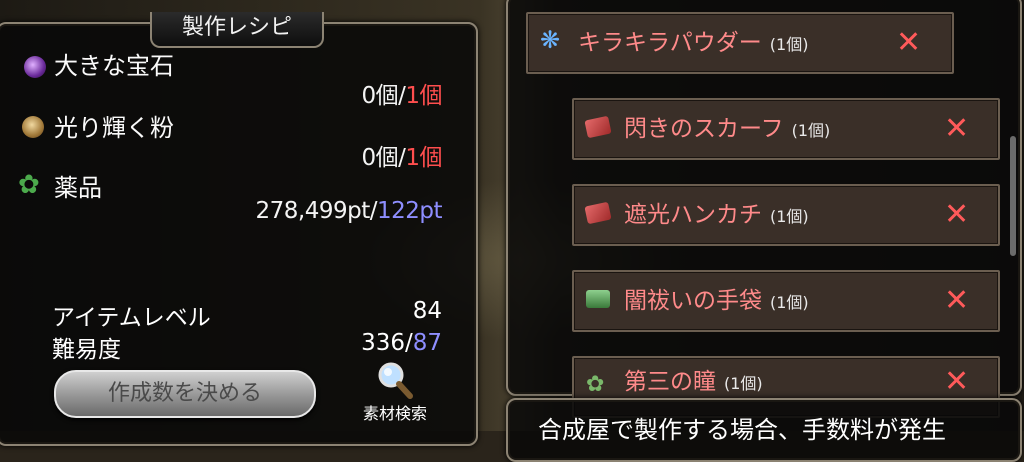 This screenshot has width=1024, height=462. Describe the element at coordinates (78, 188) in the screenshot. I see `material-name: 薬品` at that location.